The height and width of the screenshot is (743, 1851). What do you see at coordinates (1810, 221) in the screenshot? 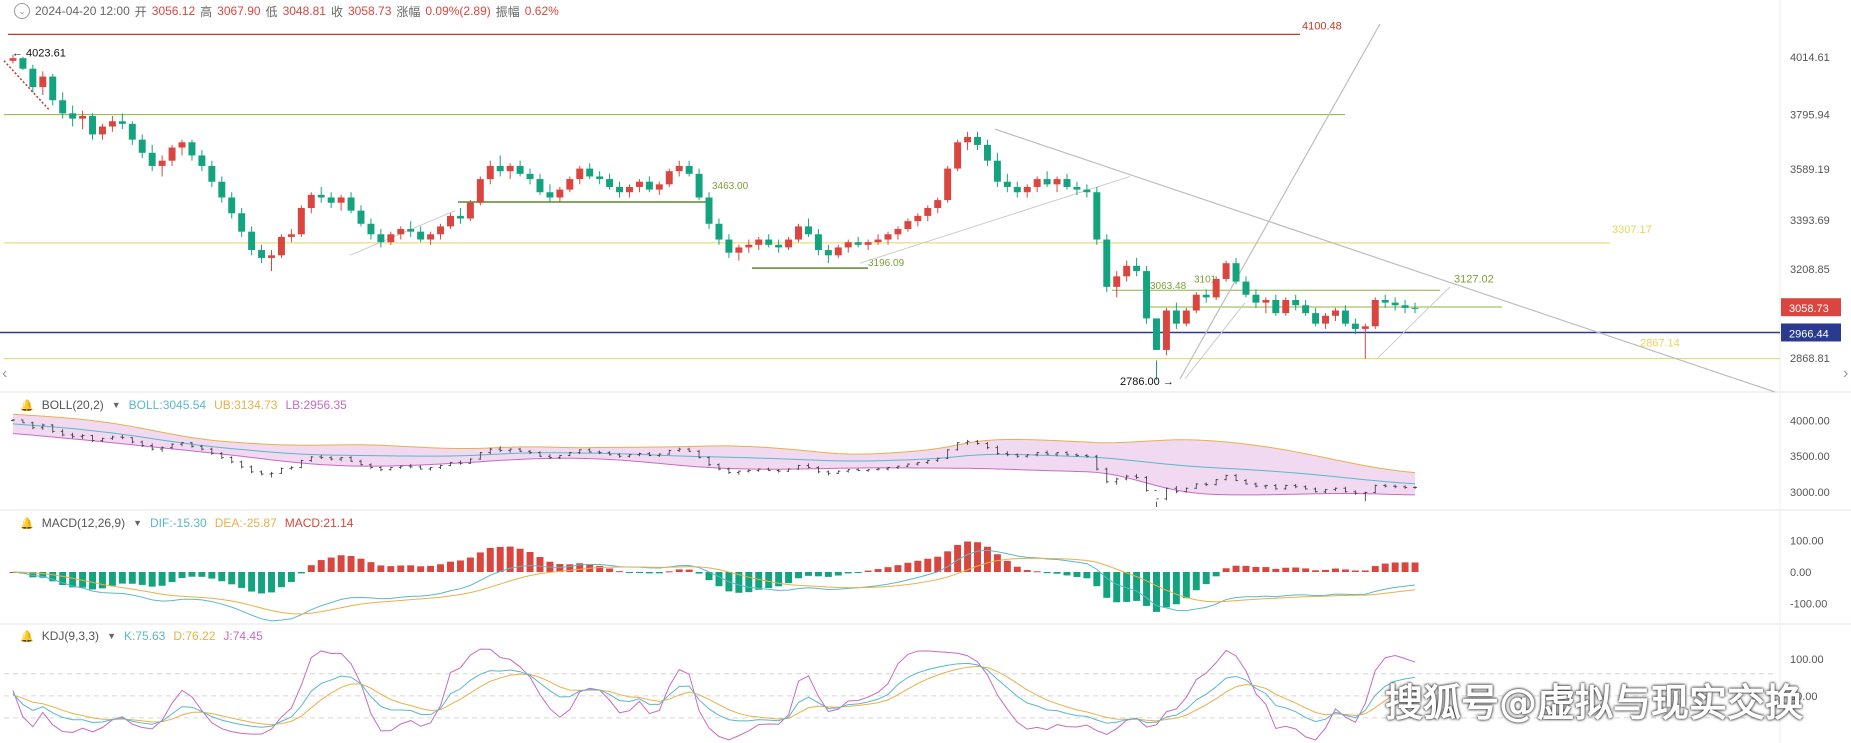
I see `price-axis-tick: 3393.69` at bounding box center [1810, 221].